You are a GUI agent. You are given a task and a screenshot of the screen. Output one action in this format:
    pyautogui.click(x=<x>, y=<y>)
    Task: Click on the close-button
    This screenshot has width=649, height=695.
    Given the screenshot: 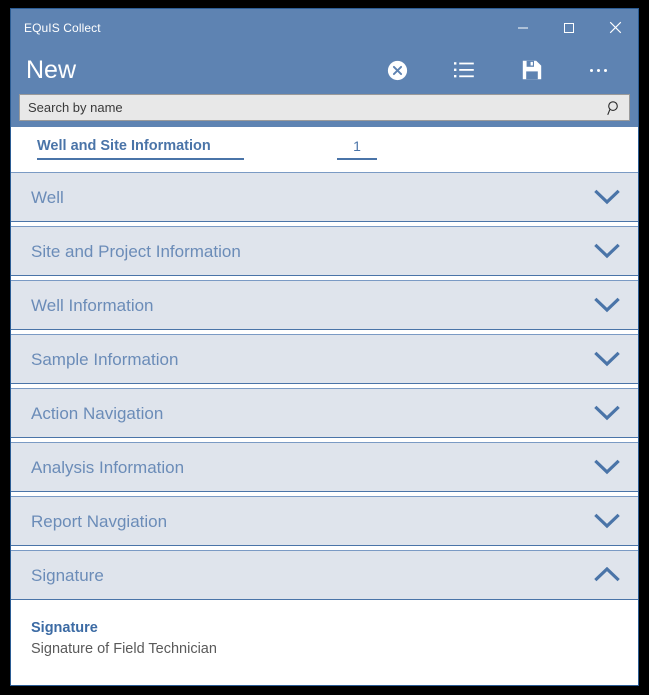 What is the action you would take?
    pyautogui.click(x=615, y=27)
    